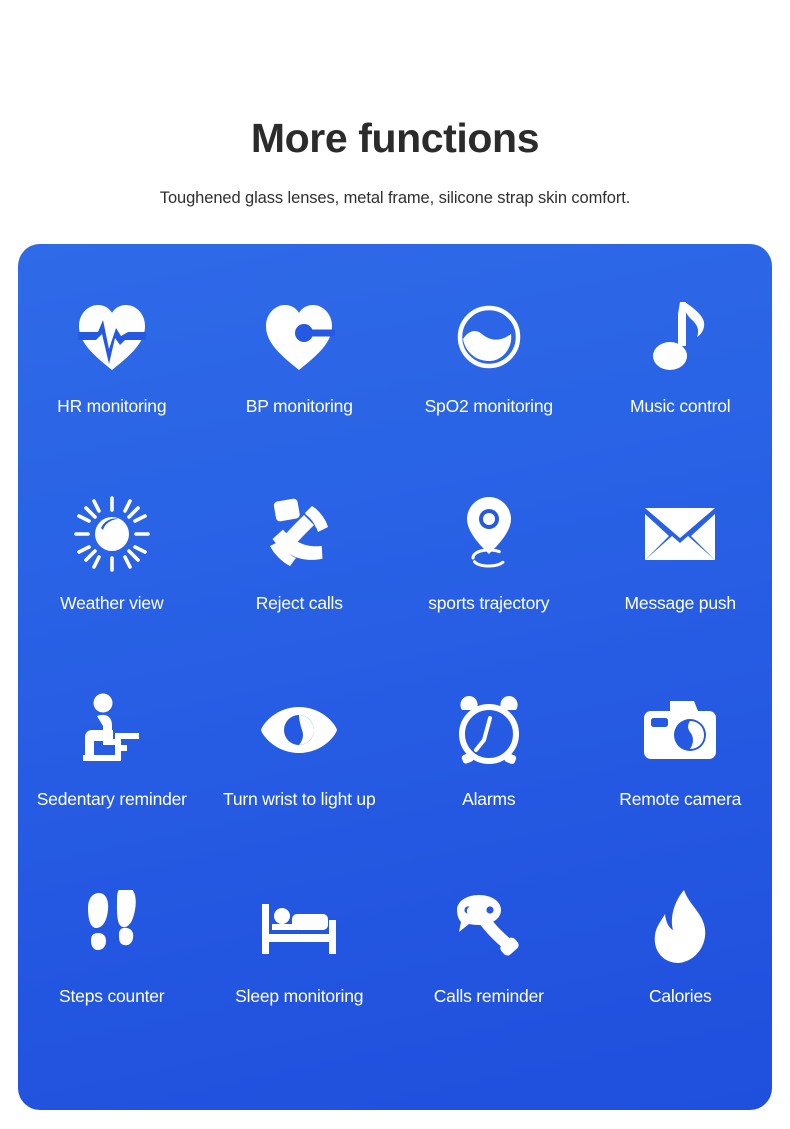 The width and height of the screenshot is (790, 1129). I want to click on feature-cell-bp-monitoring: BP monitoring, so click(300, 378).